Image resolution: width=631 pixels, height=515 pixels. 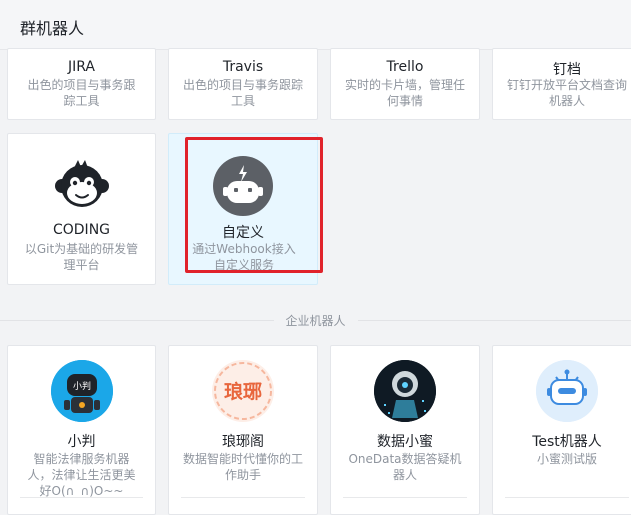 I want to click on bot-card-trello: Trello 实时的卡片墙，管理任何事情, so click(x=405, y=84).